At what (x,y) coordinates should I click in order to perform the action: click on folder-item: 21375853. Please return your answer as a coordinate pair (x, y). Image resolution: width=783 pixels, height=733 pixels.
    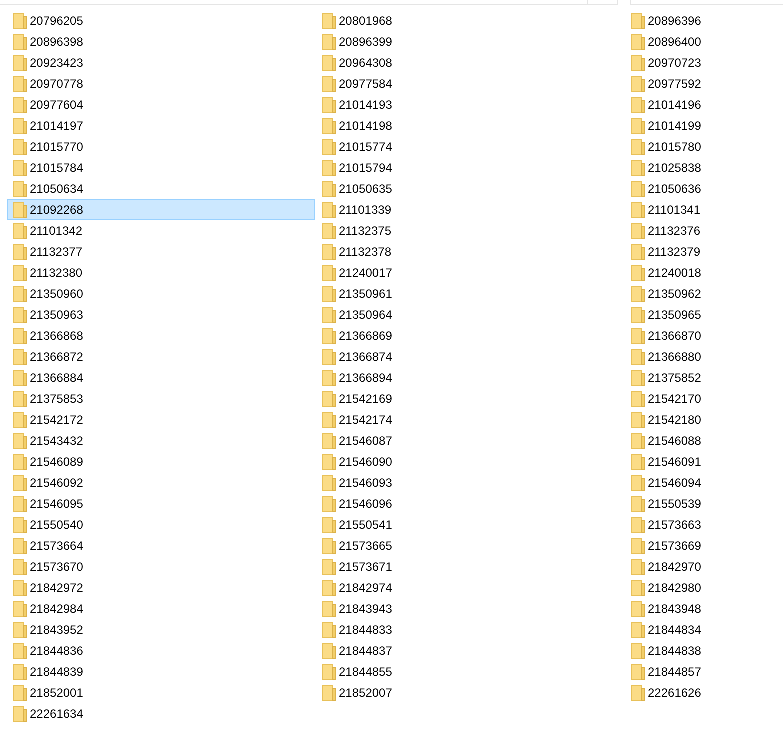
    Looking at the image, I should click on (161, 398).